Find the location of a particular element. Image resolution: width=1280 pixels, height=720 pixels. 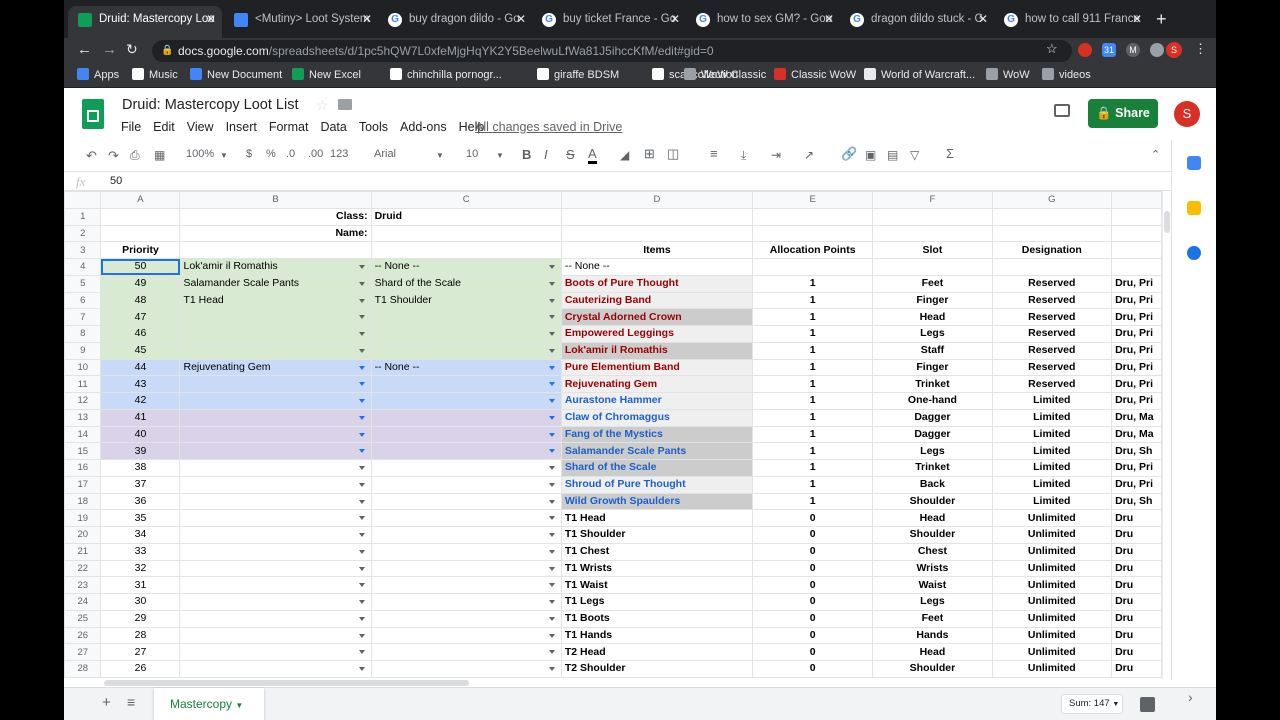

row-header: 16 is located at coordinates (83, 468).